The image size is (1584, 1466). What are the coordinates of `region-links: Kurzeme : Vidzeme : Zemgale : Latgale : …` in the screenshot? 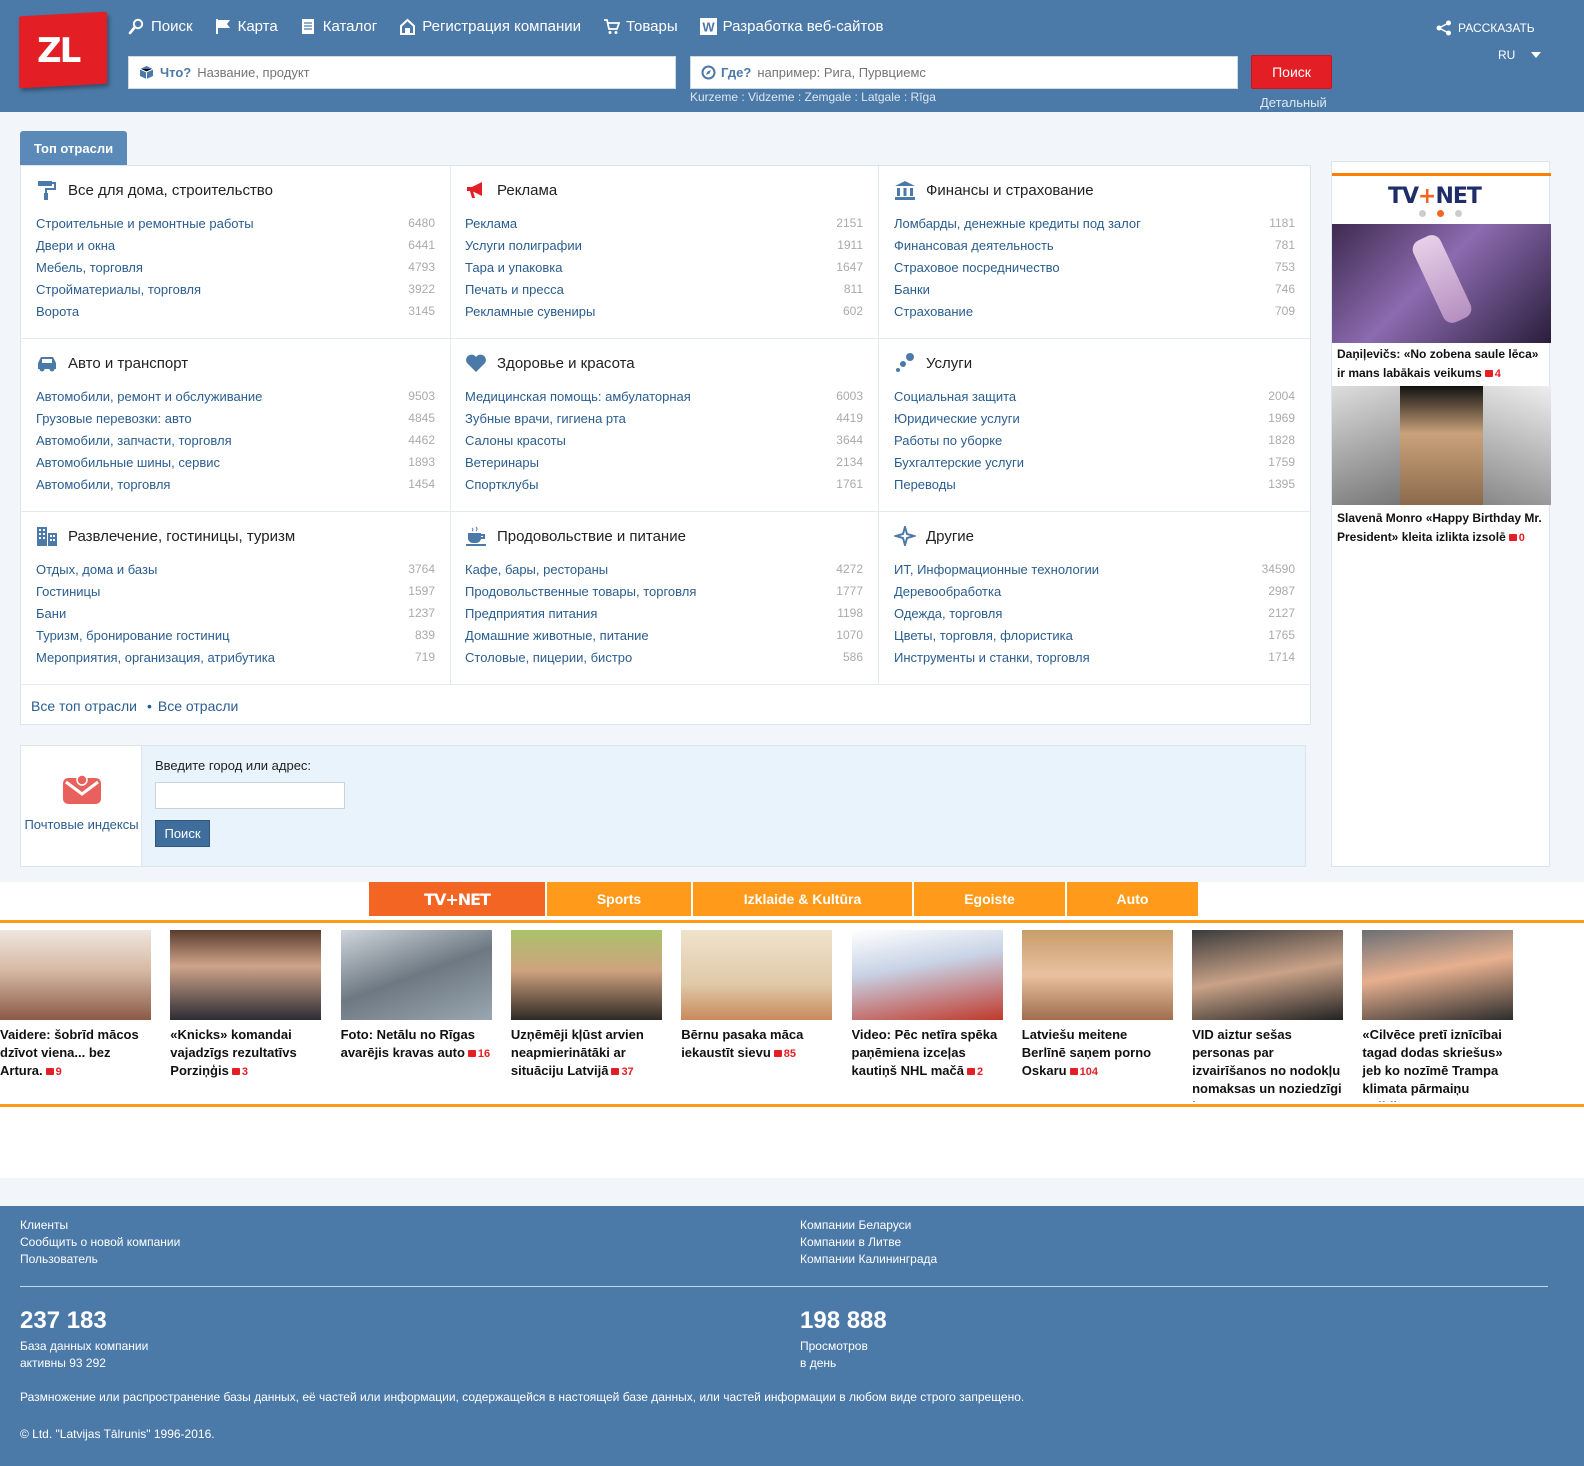 It's located at (813, 97).